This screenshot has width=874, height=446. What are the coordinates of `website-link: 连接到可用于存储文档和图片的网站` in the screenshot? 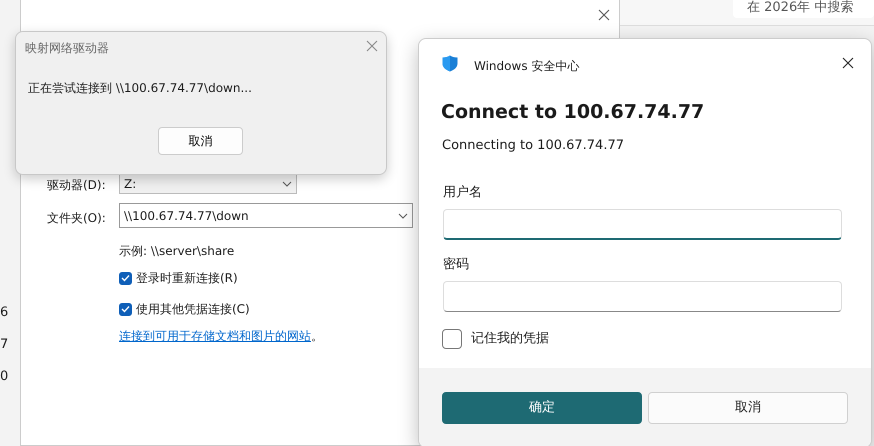 It's located at (215, 336).